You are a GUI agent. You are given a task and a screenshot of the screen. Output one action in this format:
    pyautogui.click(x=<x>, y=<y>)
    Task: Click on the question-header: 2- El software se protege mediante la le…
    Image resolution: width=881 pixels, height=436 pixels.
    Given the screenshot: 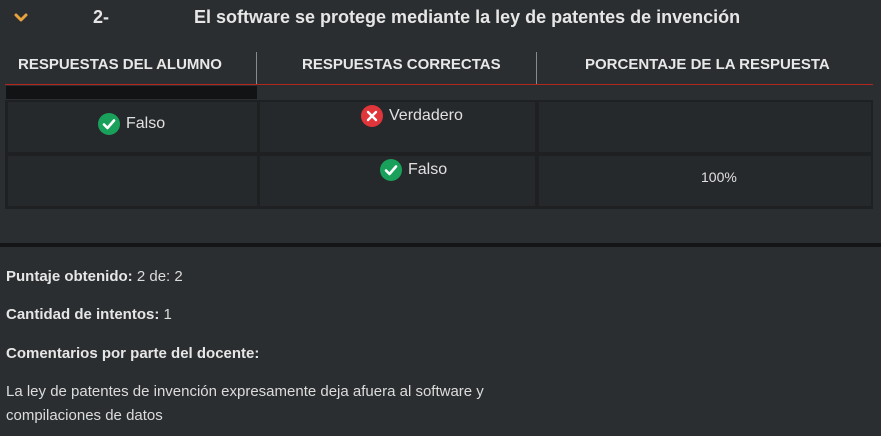 What is the action you would take?
    pyautogui.click(x=440, y=19)
    